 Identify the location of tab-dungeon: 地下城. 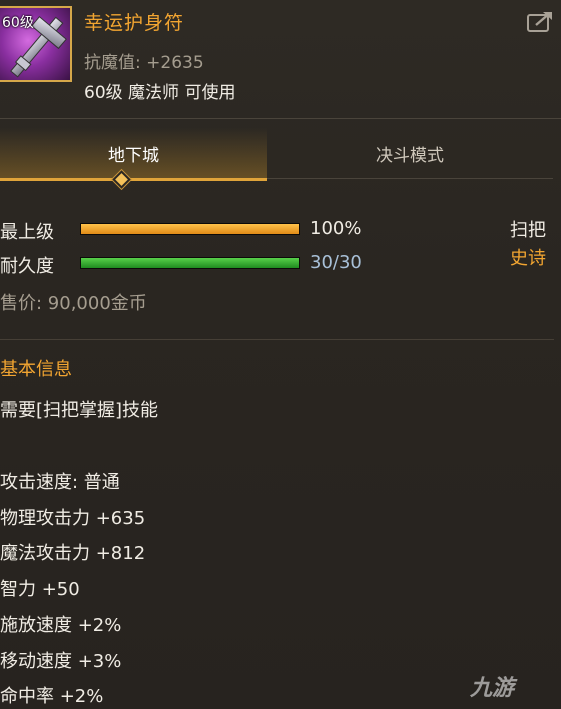
(133, 154).